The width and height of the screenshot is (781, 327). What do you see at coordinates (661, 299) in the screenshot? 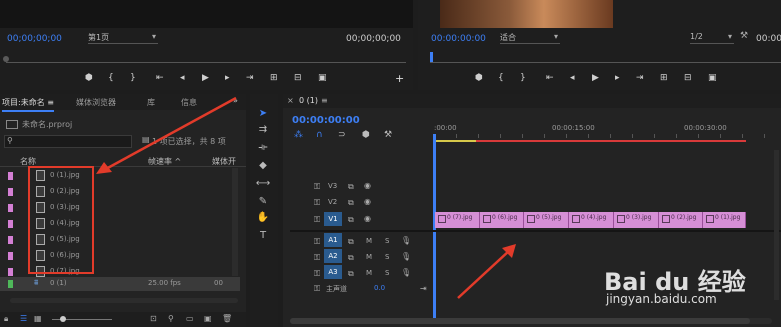
I see `watermark-url: jingyan.baidu.com` at bounding box center [661, 299].